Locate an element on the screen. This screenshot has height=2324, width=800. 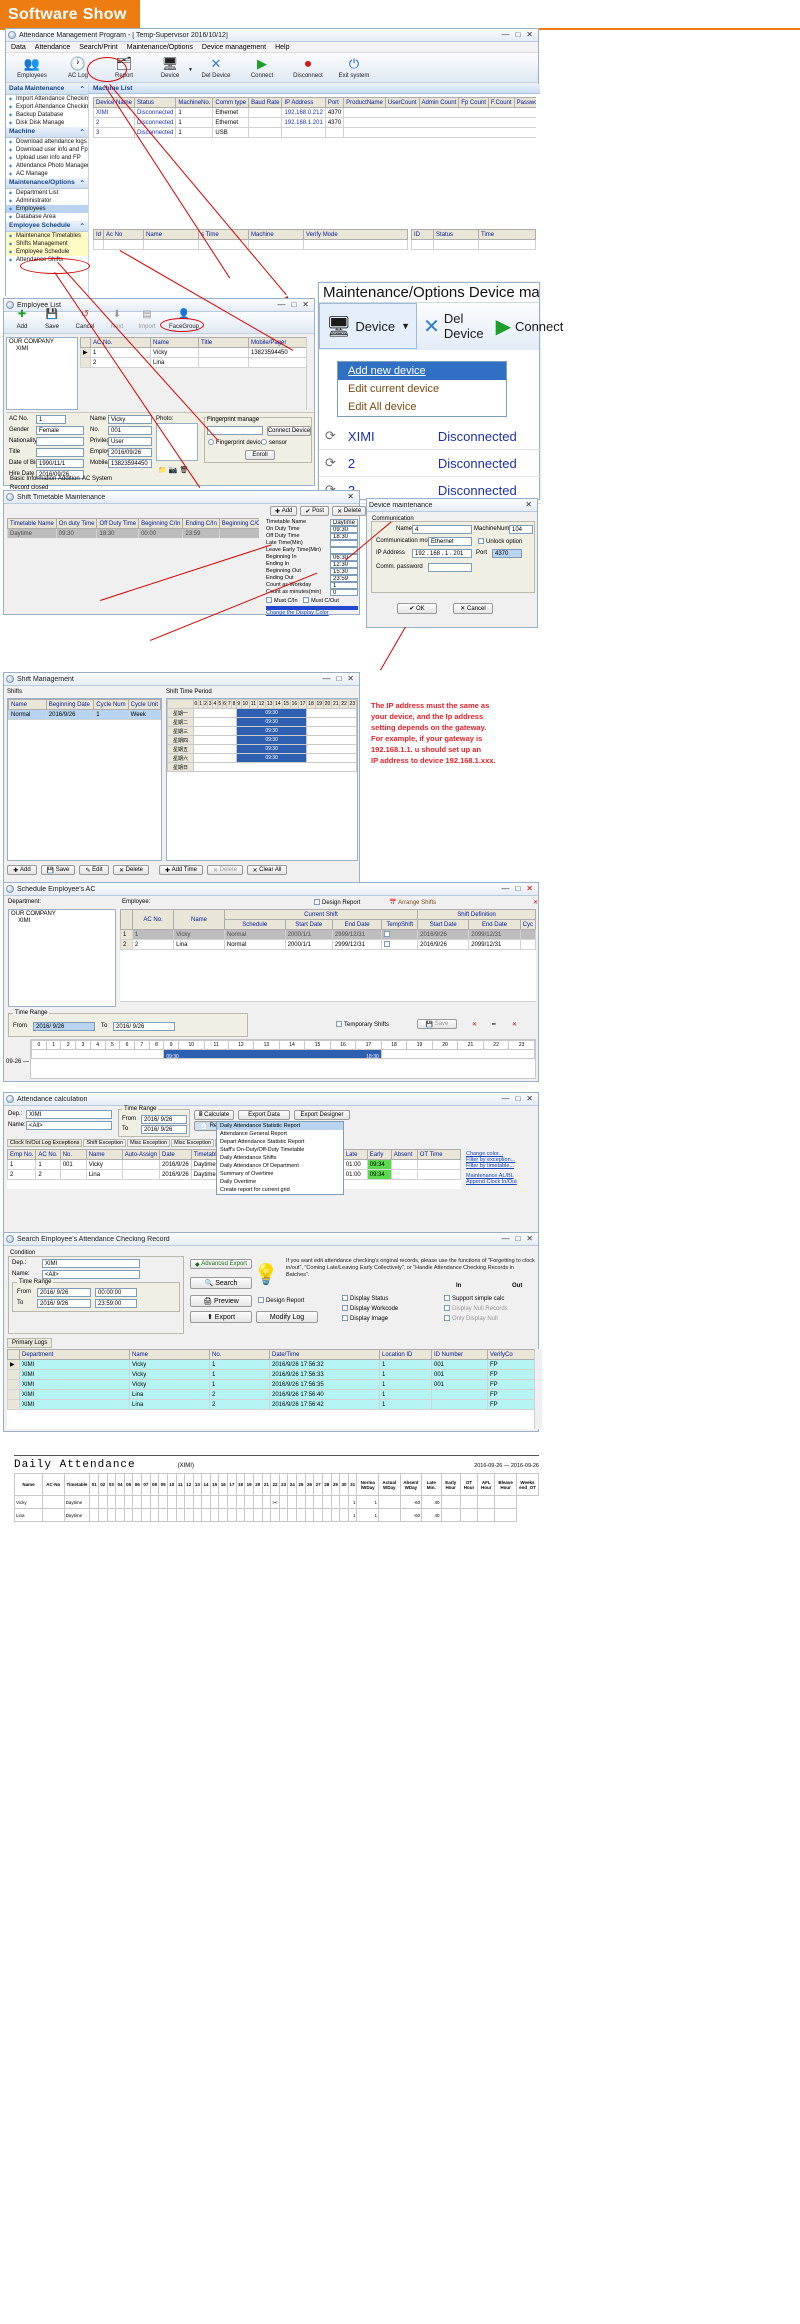
minus-icon: ━ is located at coordinates (494, 1024).